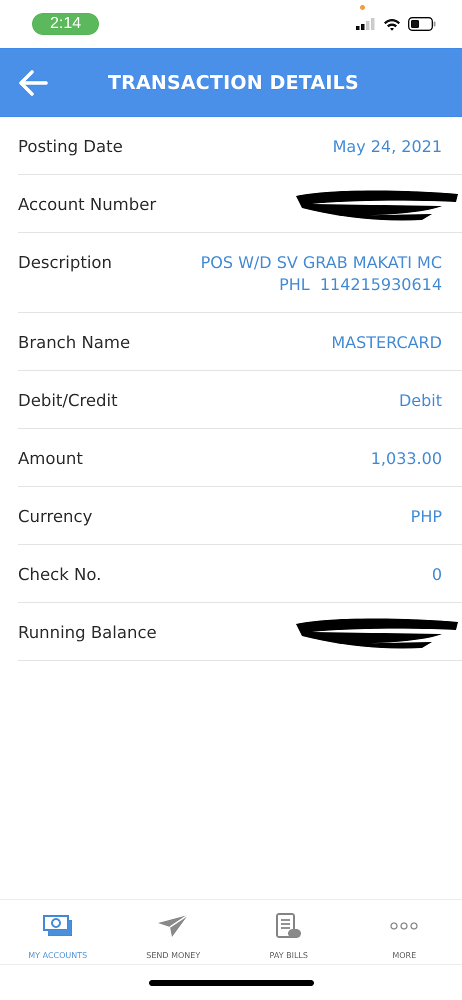 The image size is (462, 1000). I want to click on paper-plane-icon, so click(173, 926).